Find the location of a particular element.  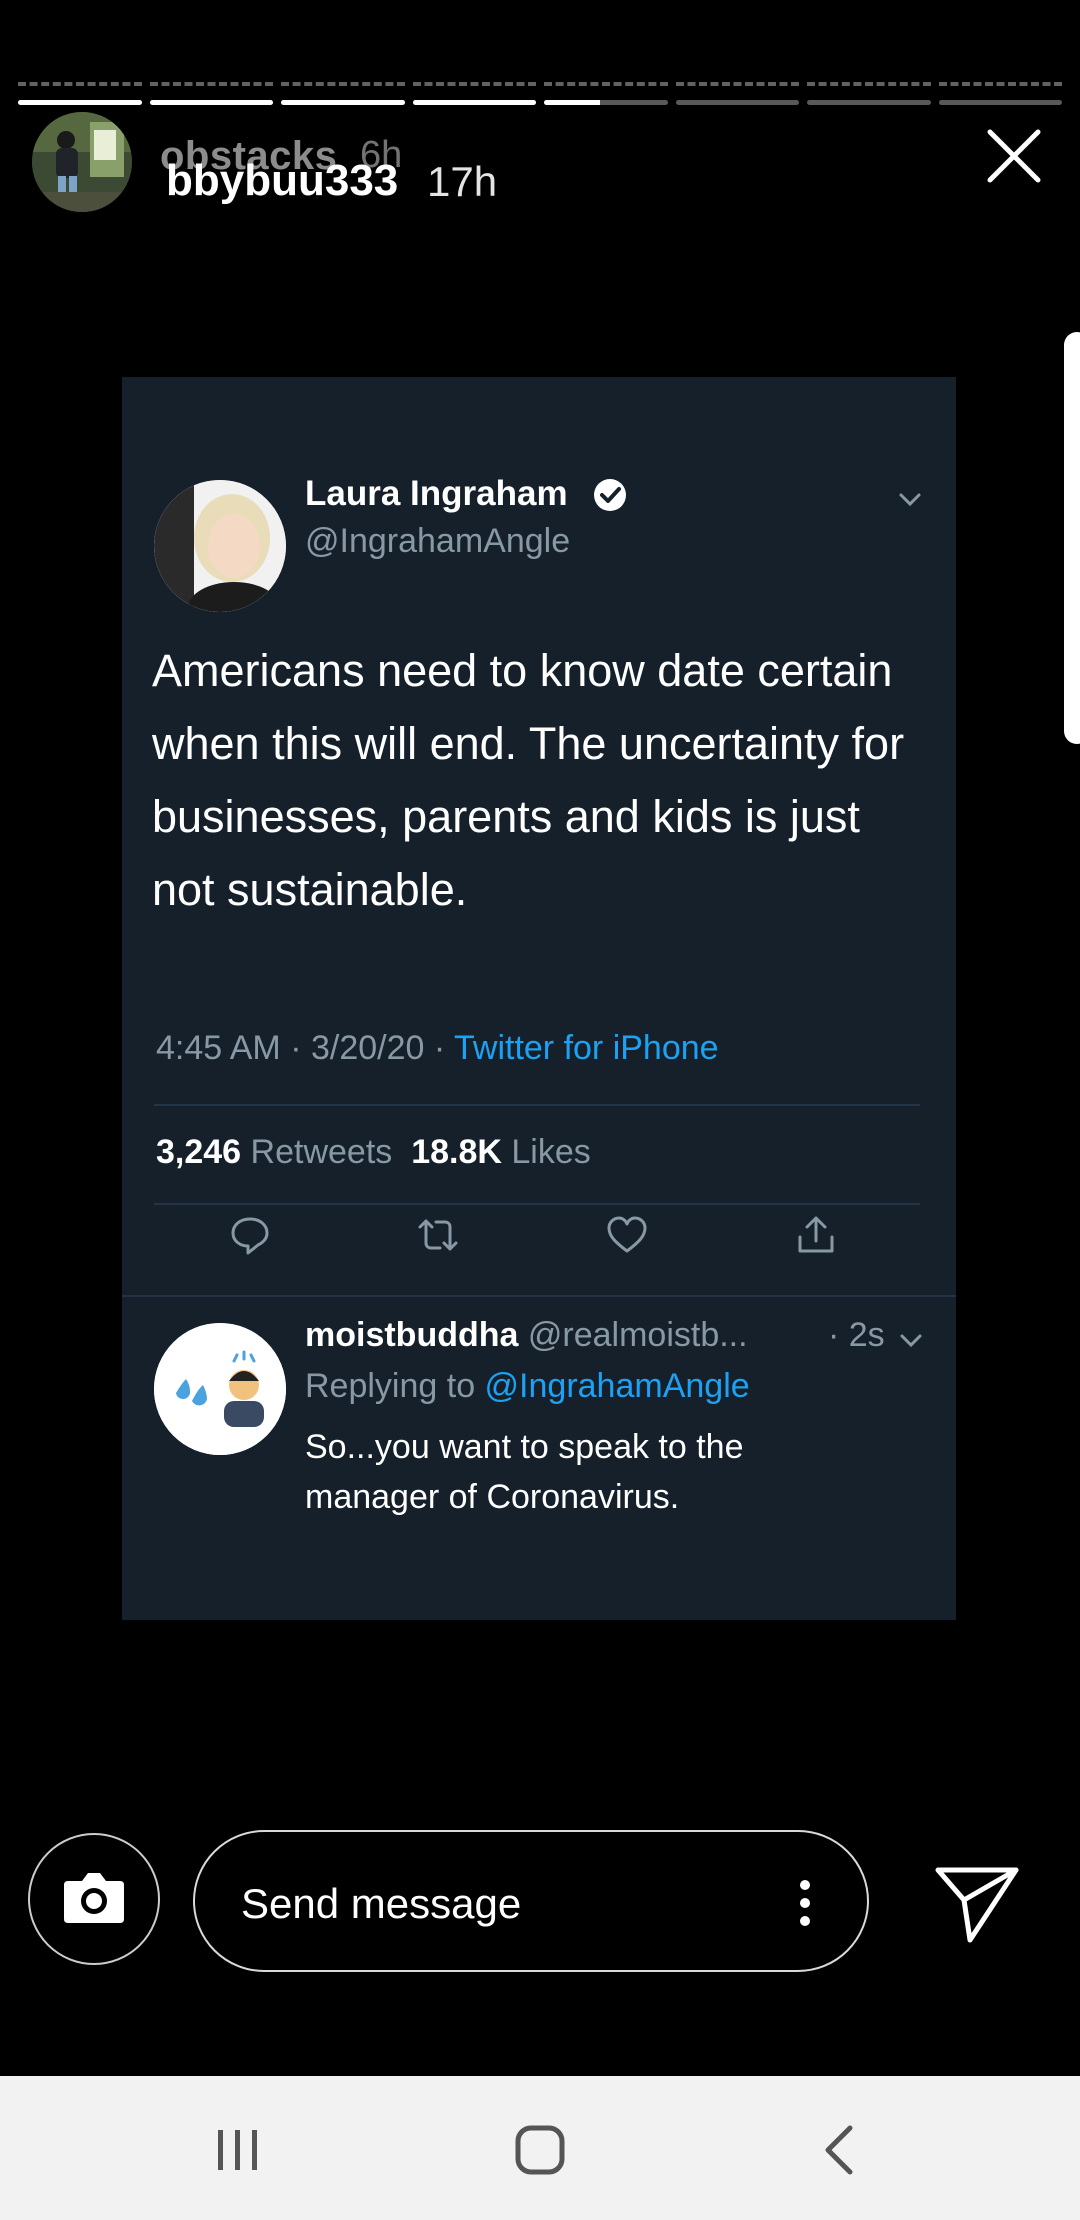

camera-icon is located at coordinates (94, 1898).